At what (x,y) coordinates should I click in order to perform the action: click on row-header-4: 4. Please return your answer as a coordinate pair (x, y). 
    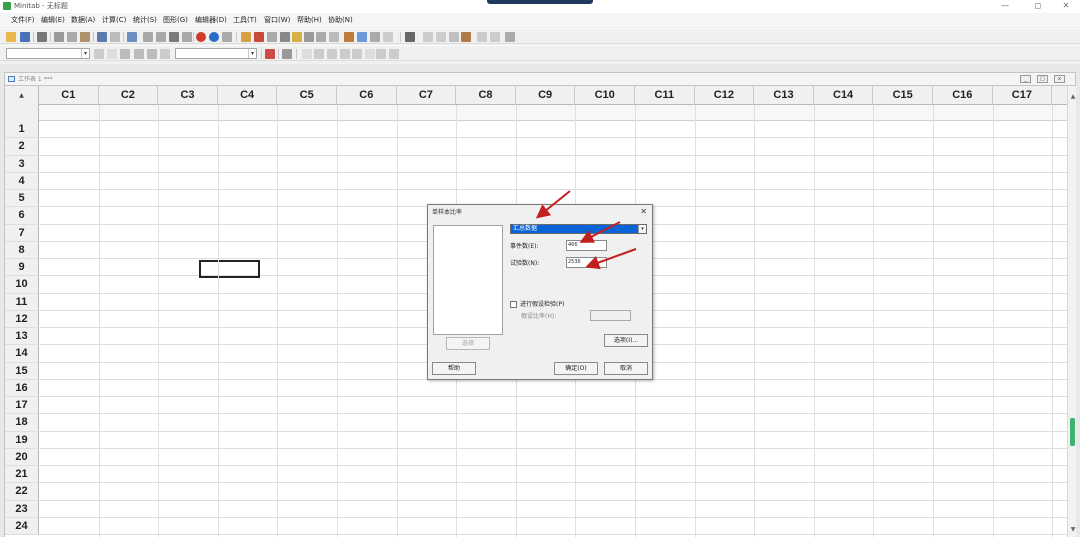
    Looking at the image, I should click on (22, 180).